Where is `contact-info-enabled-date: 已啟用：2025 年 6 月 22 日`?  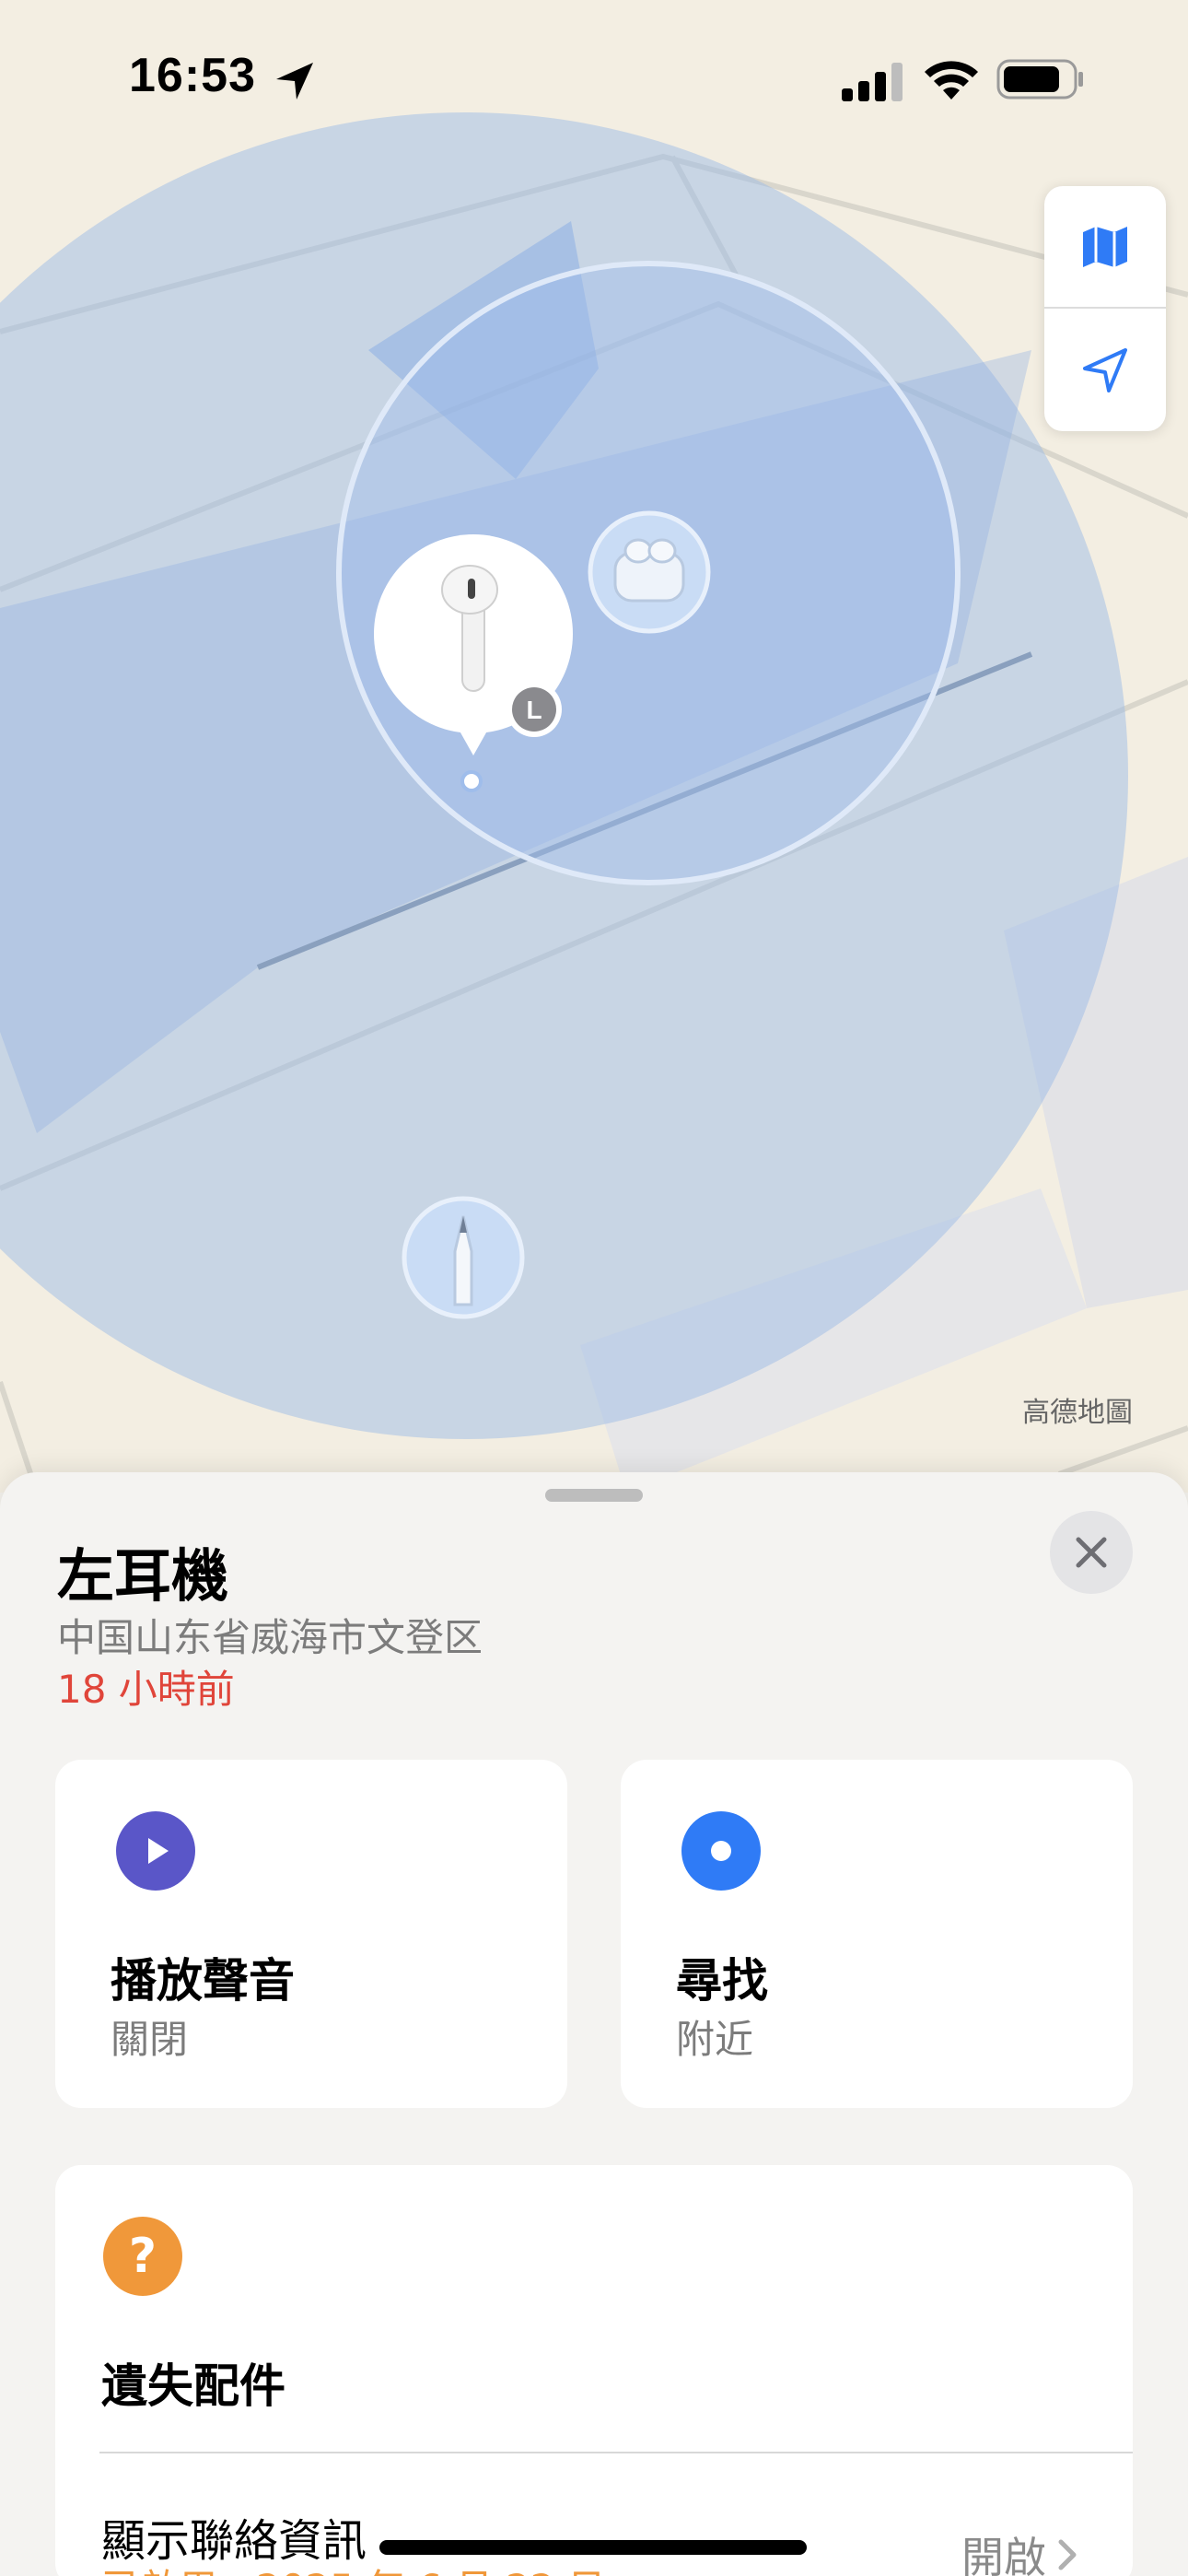
contact-info-enabled-date: 已啟用：2025 年 6 月 22 日 is located at coordinates (353, 2567).